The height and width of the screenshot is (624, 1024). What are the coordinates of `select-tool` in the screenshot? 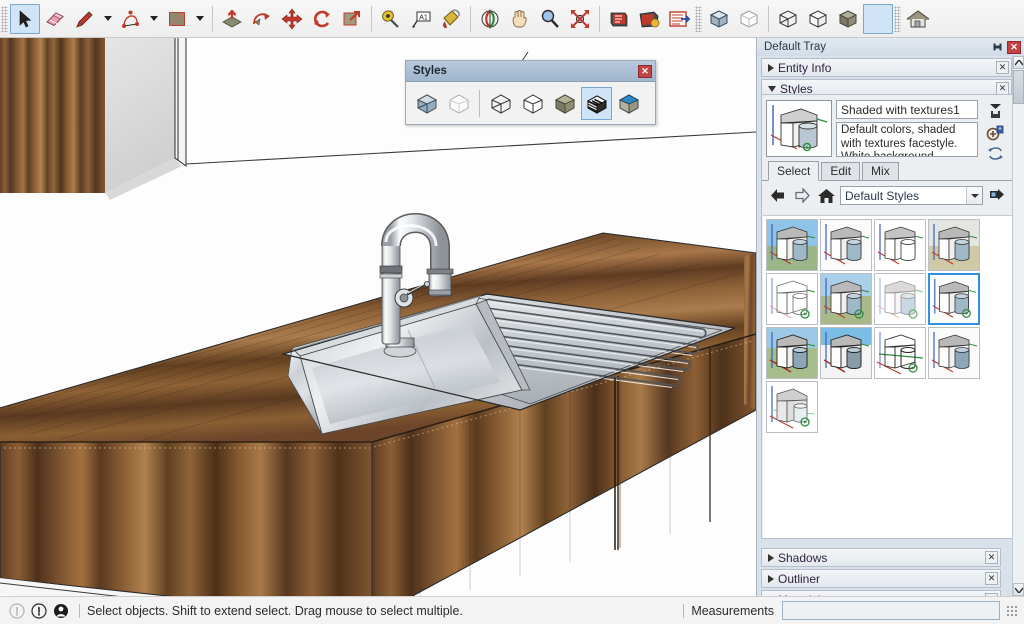 It's located at (25, 18).